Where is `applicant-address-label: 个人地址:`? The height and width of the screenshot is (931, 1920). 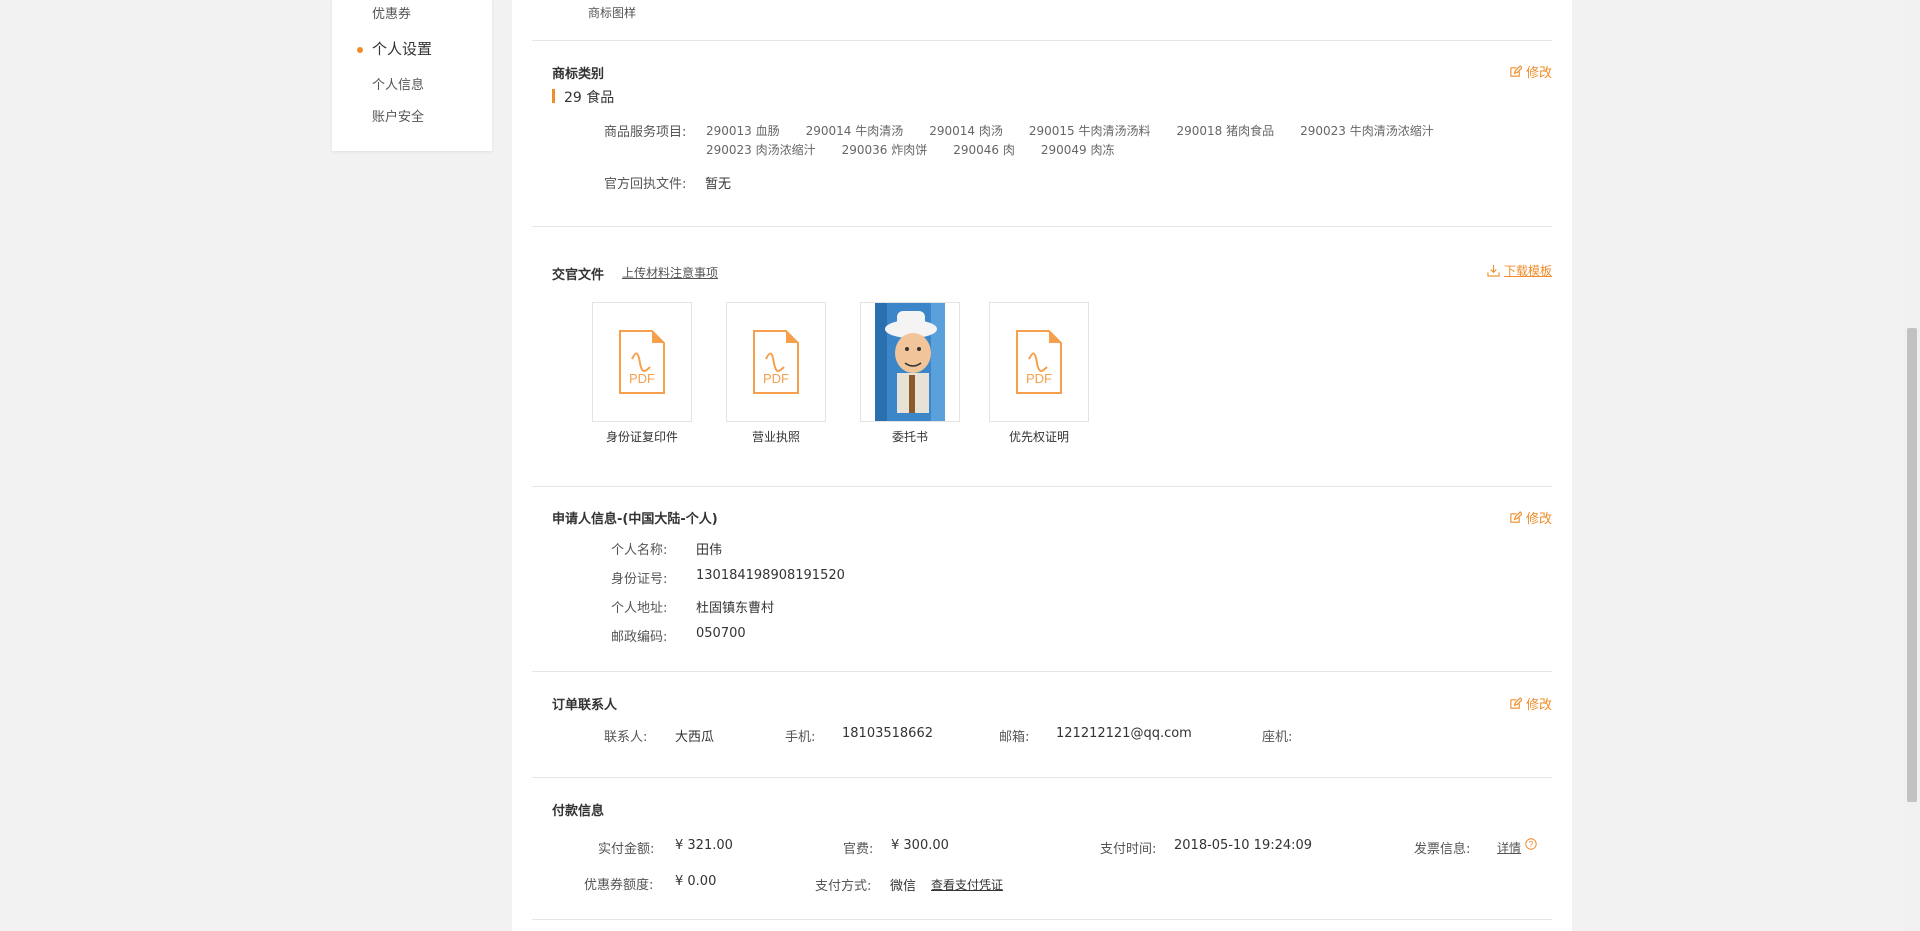
applicant-address-label: 个人地址: is located at coordinates (639, 608).